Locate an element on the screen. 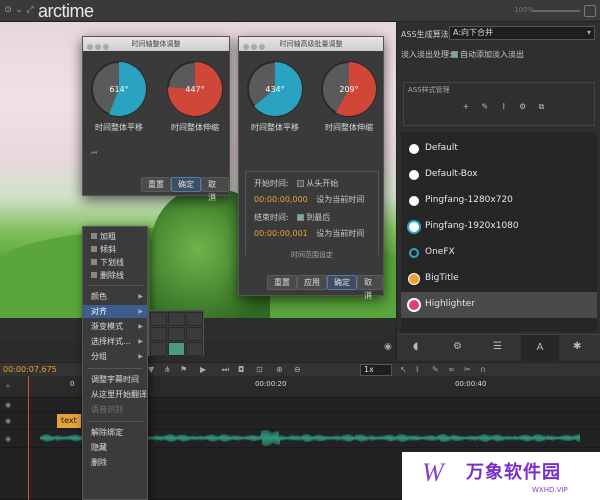 The width and height of the screenshot is (600, 500). fullscreen-button is located at coordinates (590, 11).